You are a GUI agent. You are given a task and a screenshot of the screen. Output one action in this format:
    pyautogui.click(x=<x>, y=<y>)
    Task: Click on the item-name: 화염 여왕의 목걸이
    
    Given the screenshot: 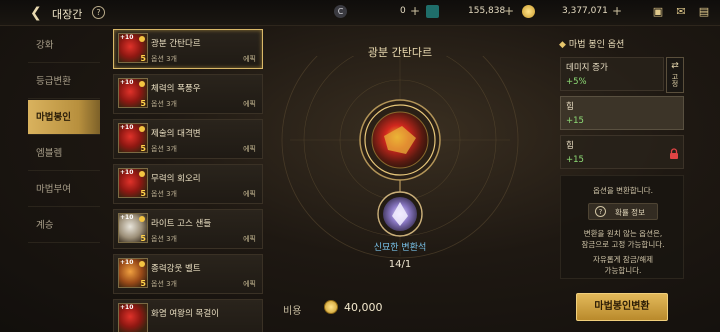 What is the action you would take?
    pyautogui.click(x=185, y=314)
    